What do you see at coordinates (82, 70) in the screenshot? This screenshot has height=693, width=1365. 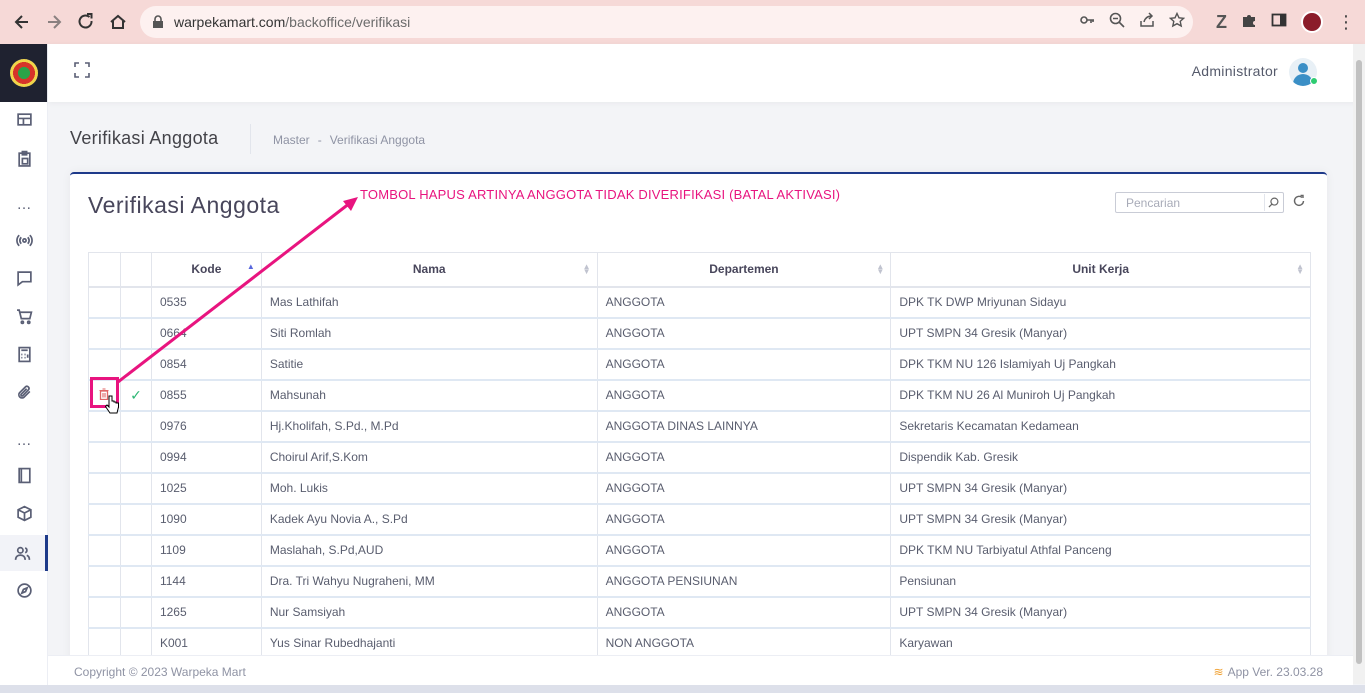 I see `expand-icon` at bounding box center [82, 70].